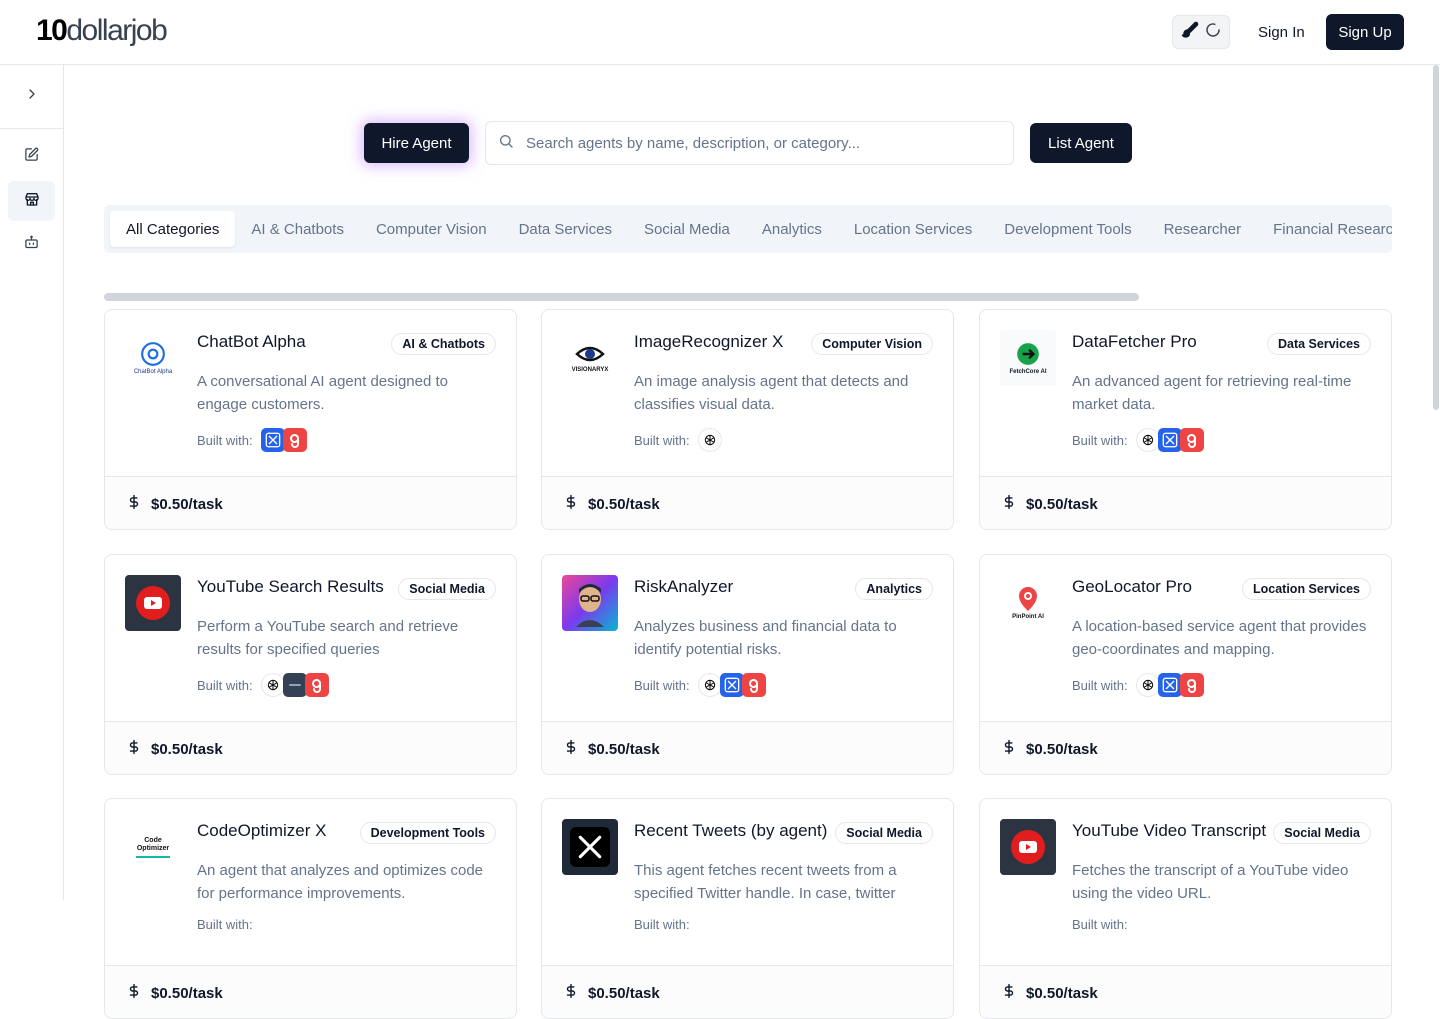 Image resolution: width=1440 pixels, height=1019 pixels. Describe the element at coordinates (416, 143) in the screenshot. I see `hire-agent-button: Hire Agent` at that location.